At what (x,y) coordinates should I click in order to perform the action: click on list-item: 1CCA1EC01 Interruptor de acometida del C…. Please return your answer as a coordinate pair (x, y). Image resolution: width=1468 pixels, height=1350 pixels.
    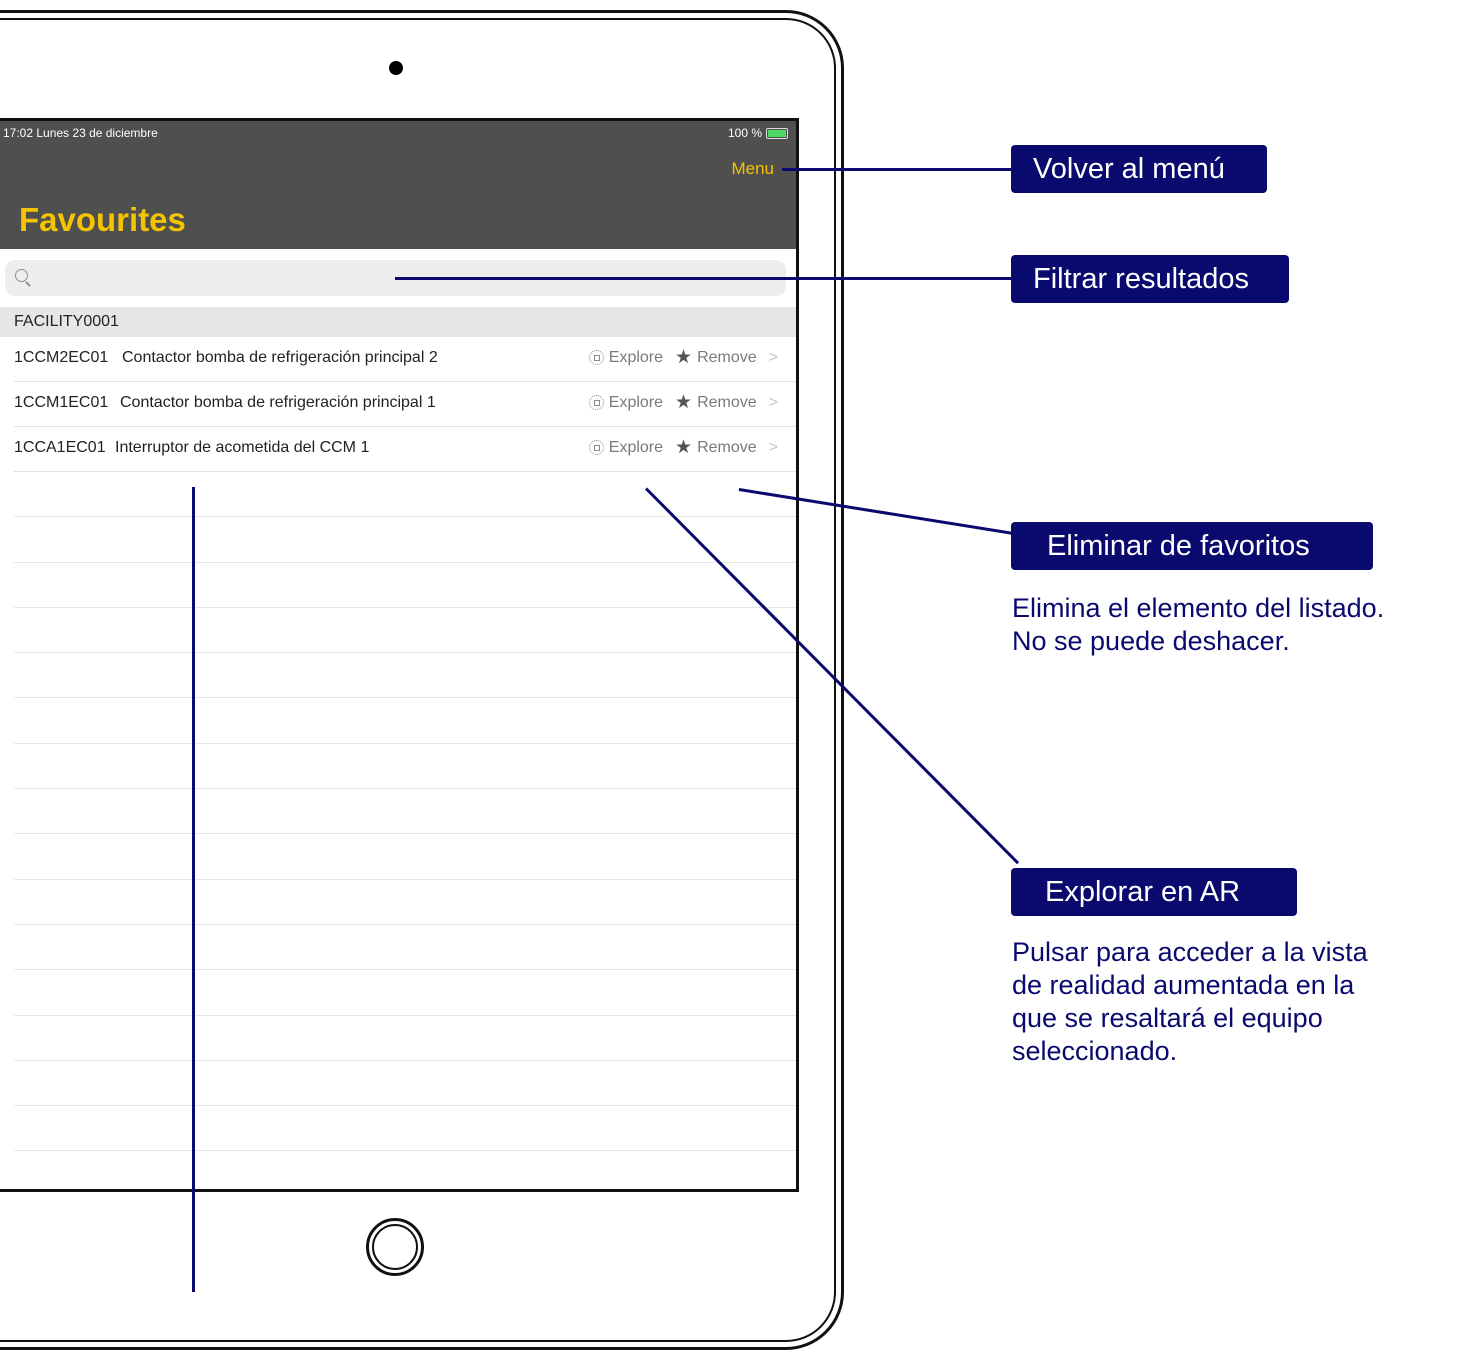
    Looking at the image, I should click on (405, 449).